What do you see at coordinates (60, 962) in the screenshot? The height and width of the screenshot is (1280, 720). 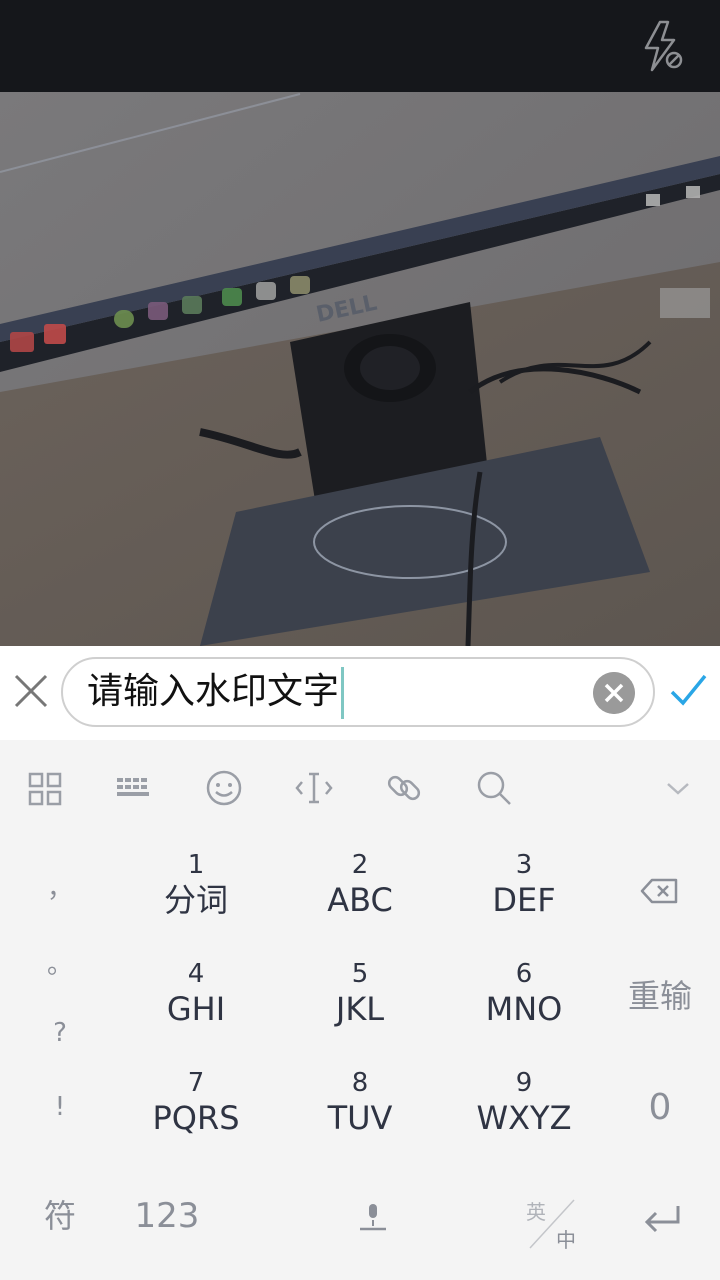 I see `punct-period: 。` at bounding box center [60, 962].